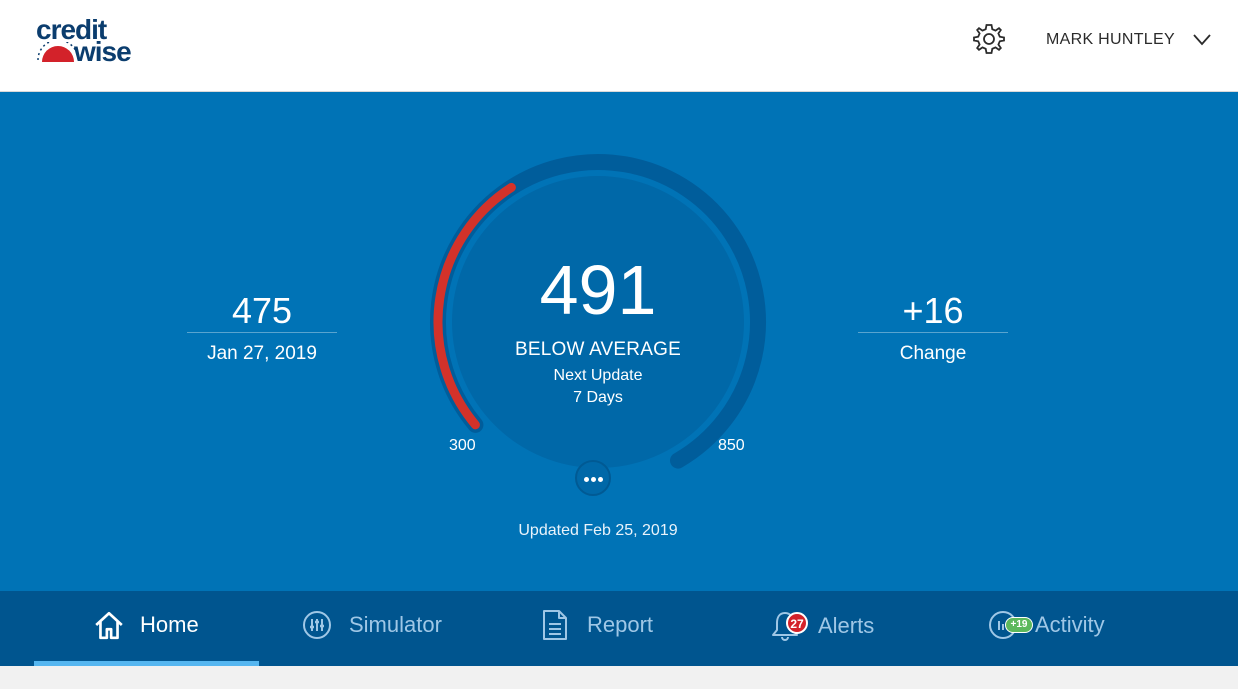  I want to click on creditwise-logo: credit wise, so click(93, 41).